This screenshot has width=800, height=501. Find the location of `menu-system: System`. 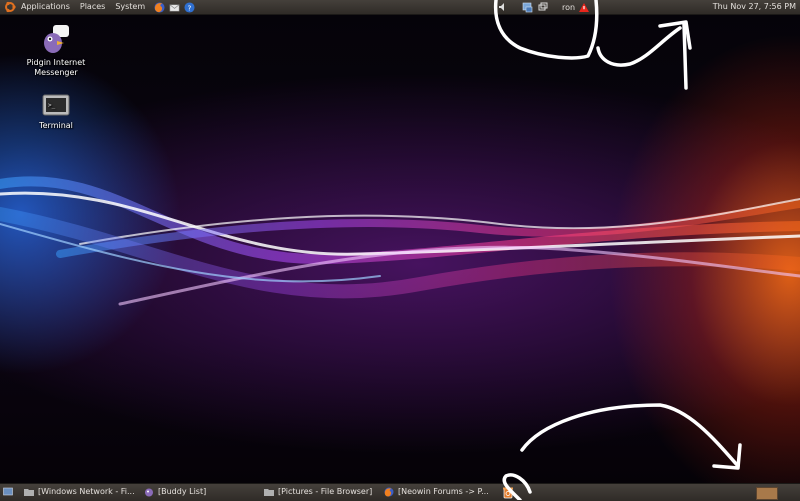

menu-system: System is located at coordinates (130, 7).